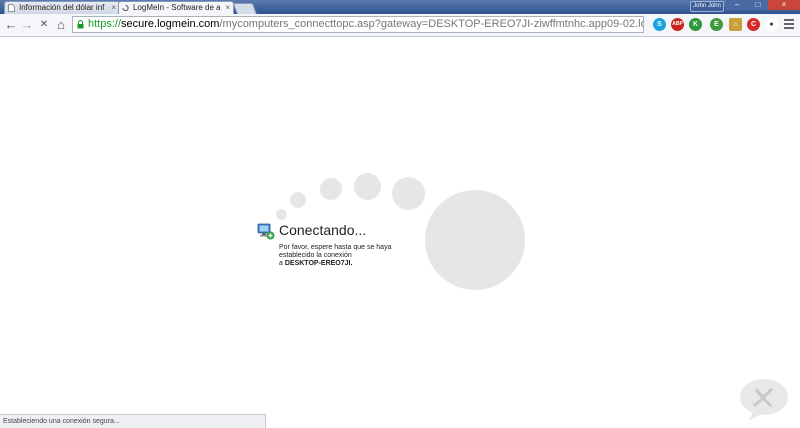 This screenshot has width=800, height=428. What do you see at coordinates (11, 25) in the screenshot?
I see `back-button: ←` at bounding box center [11, 25].